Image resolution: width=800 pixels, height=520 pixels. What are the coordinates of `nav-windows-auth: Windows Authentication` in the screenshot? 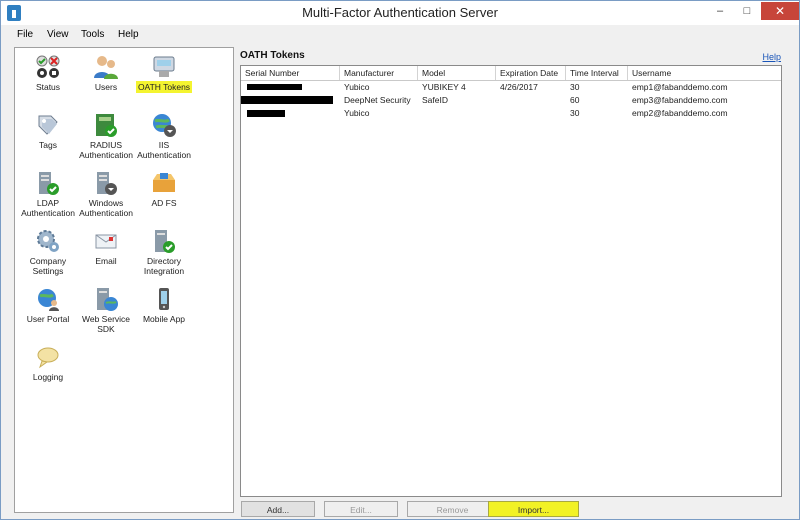 It's located at (106, 194).